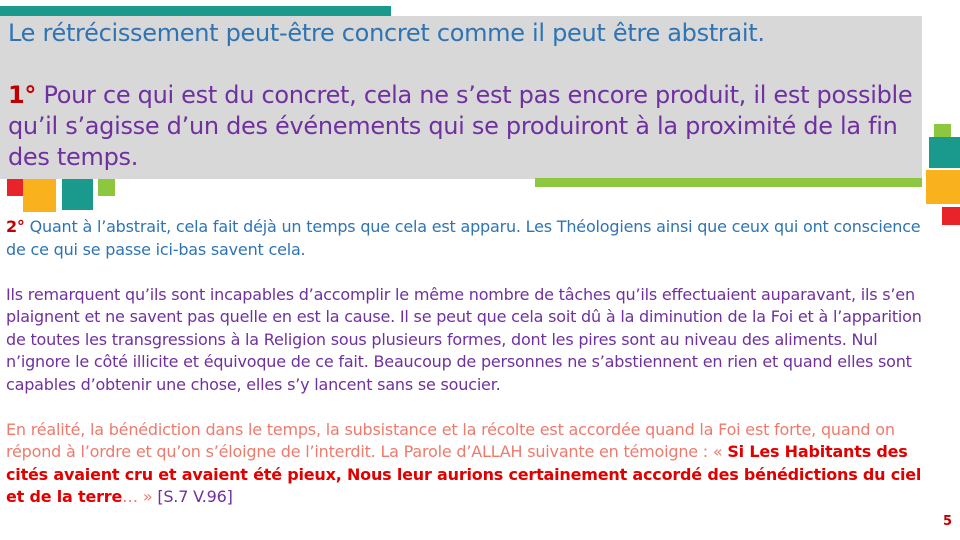 The image size is (960, 540). What do you see at coordinates (947, 521) in the screenshot?
I see `page-number: 5` at bounding box center [947, 521].